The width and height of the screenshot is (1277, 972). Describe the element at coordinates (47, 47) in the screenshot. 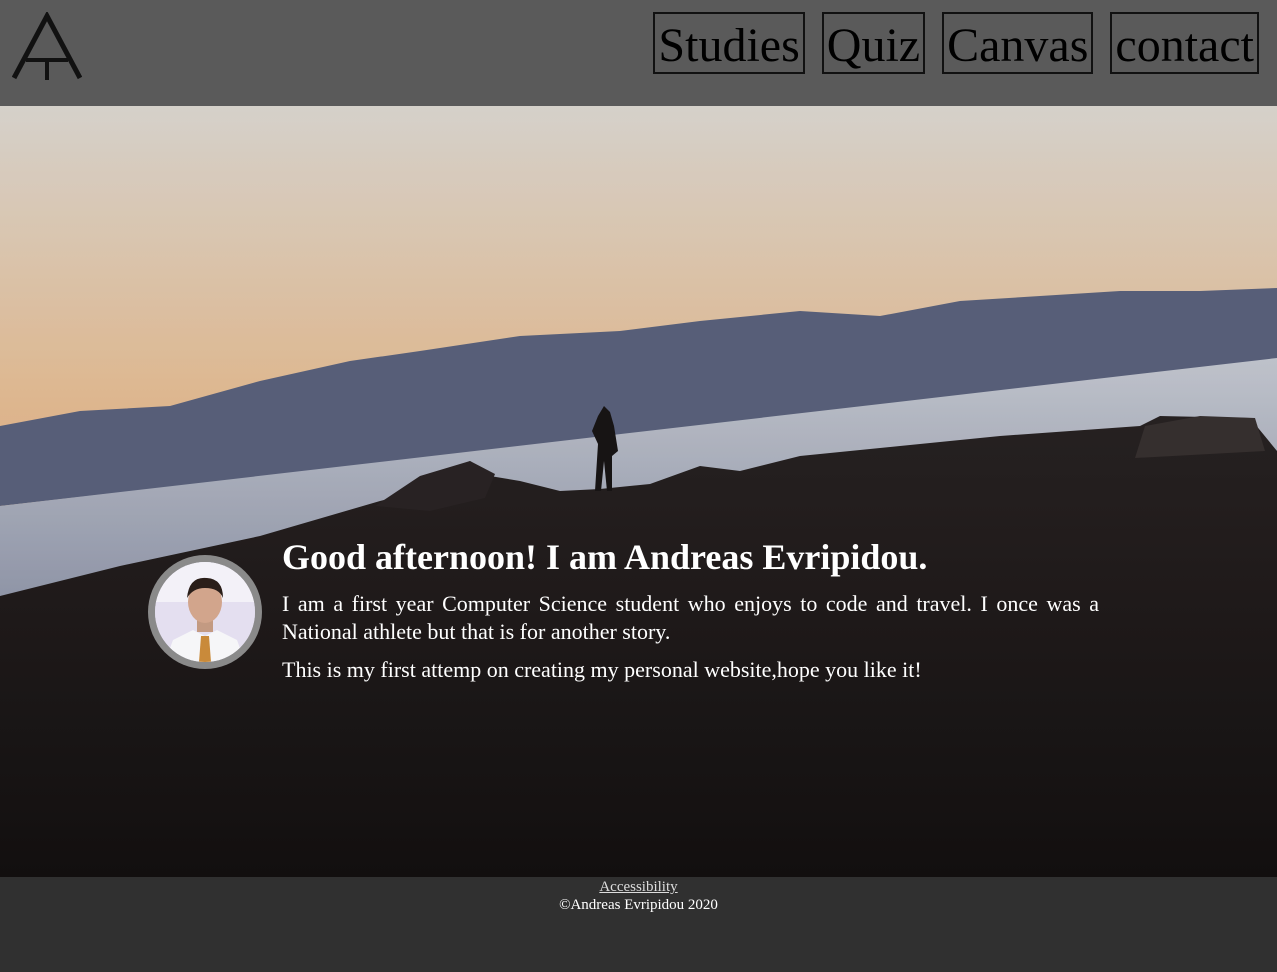

I see `monogram-logo-icon` at that location.